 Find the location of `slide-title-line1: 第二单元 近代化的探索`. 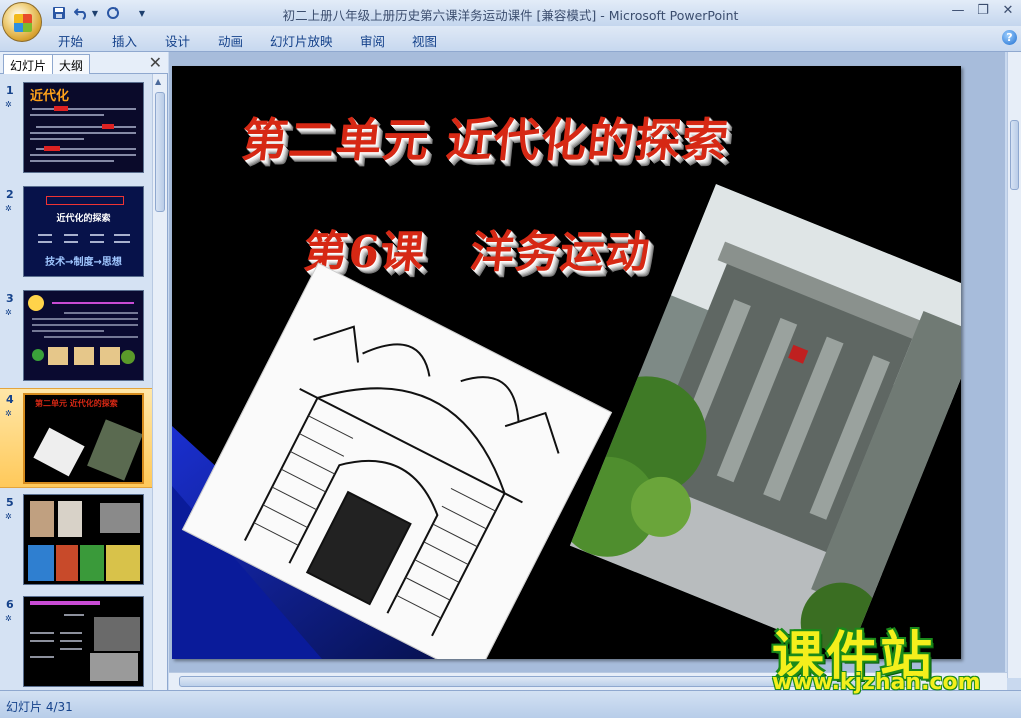

slide-title-line1: 第二单元 近代化的探索 is located at coordinates (486, 137).